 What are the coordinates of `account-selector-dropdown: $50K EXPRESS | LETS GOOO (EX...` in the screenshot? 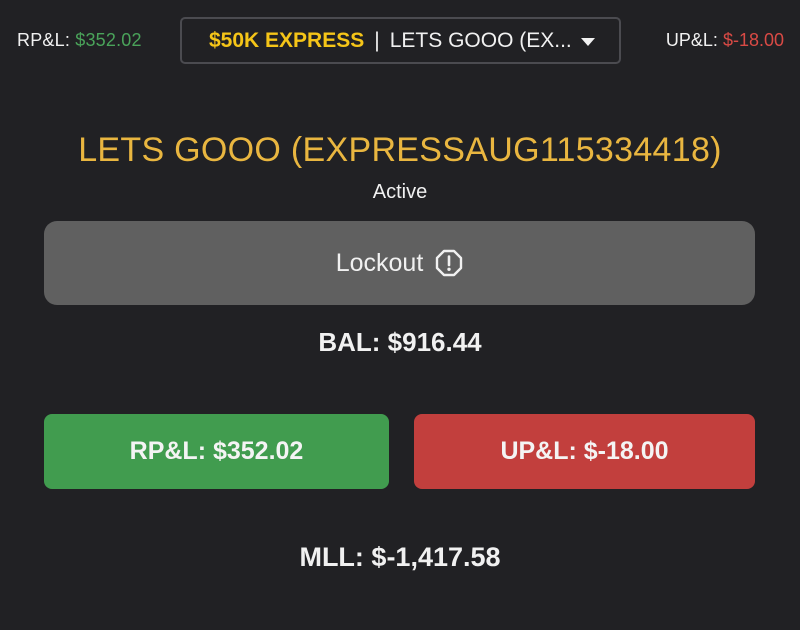 It's located at (400, 40).